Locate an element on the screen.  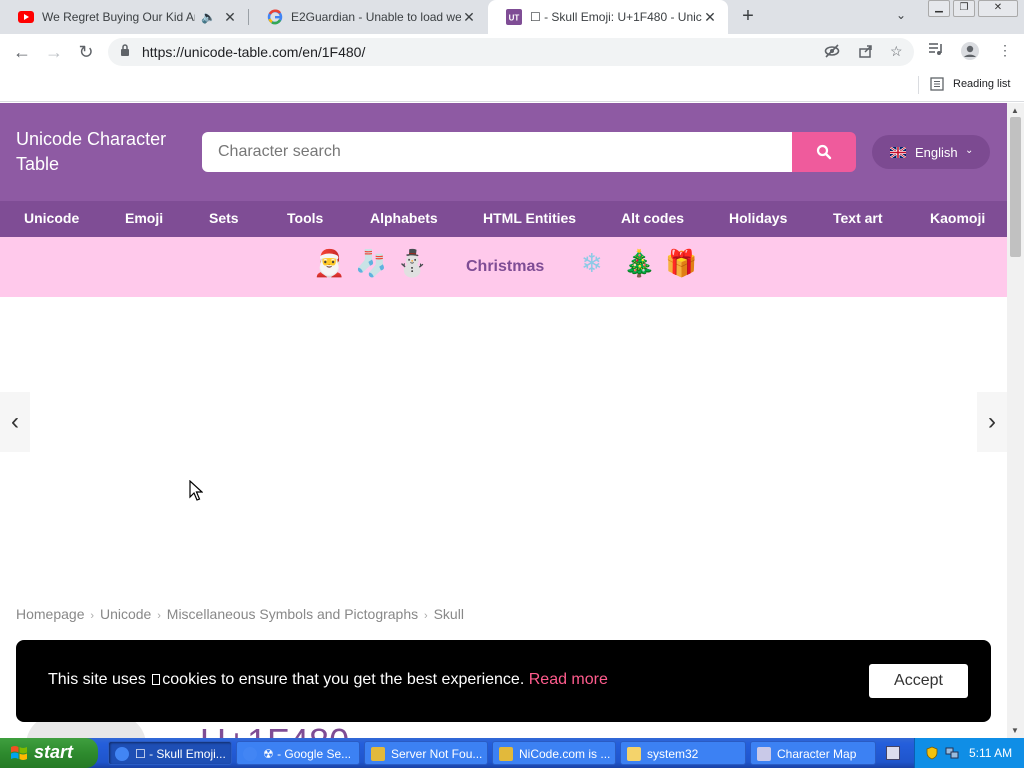
read-more-link: Read more is located at coordinates (568, 679).